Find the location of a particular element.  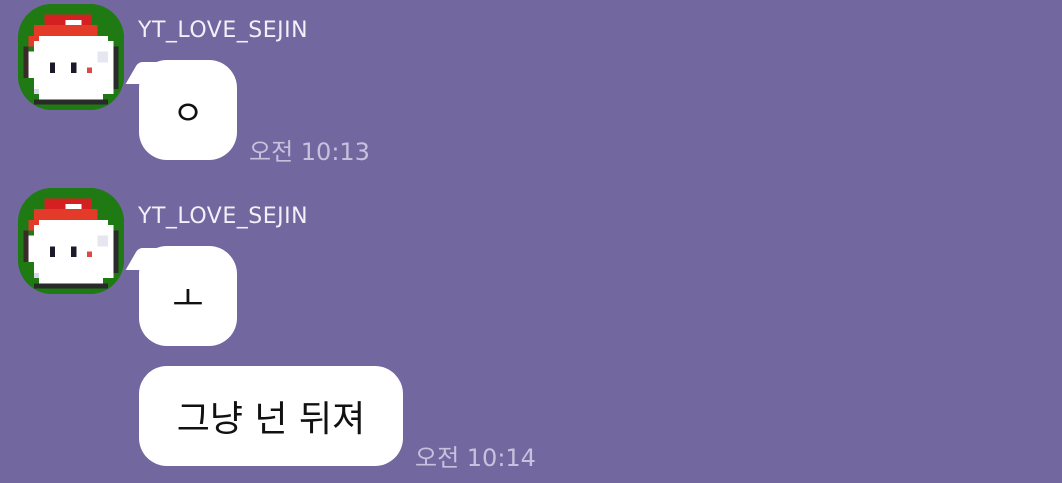

message-timestamp: 오전 10:13 is located at coordinates (309, 152).